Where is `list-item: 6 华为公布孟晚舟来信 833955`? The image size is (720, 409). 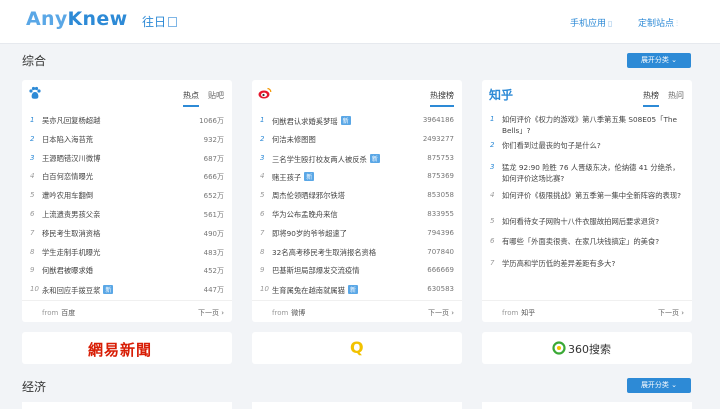 list-item: 6 华为公布孟晚舟来信 833955 is located at coordinates (357, 215).